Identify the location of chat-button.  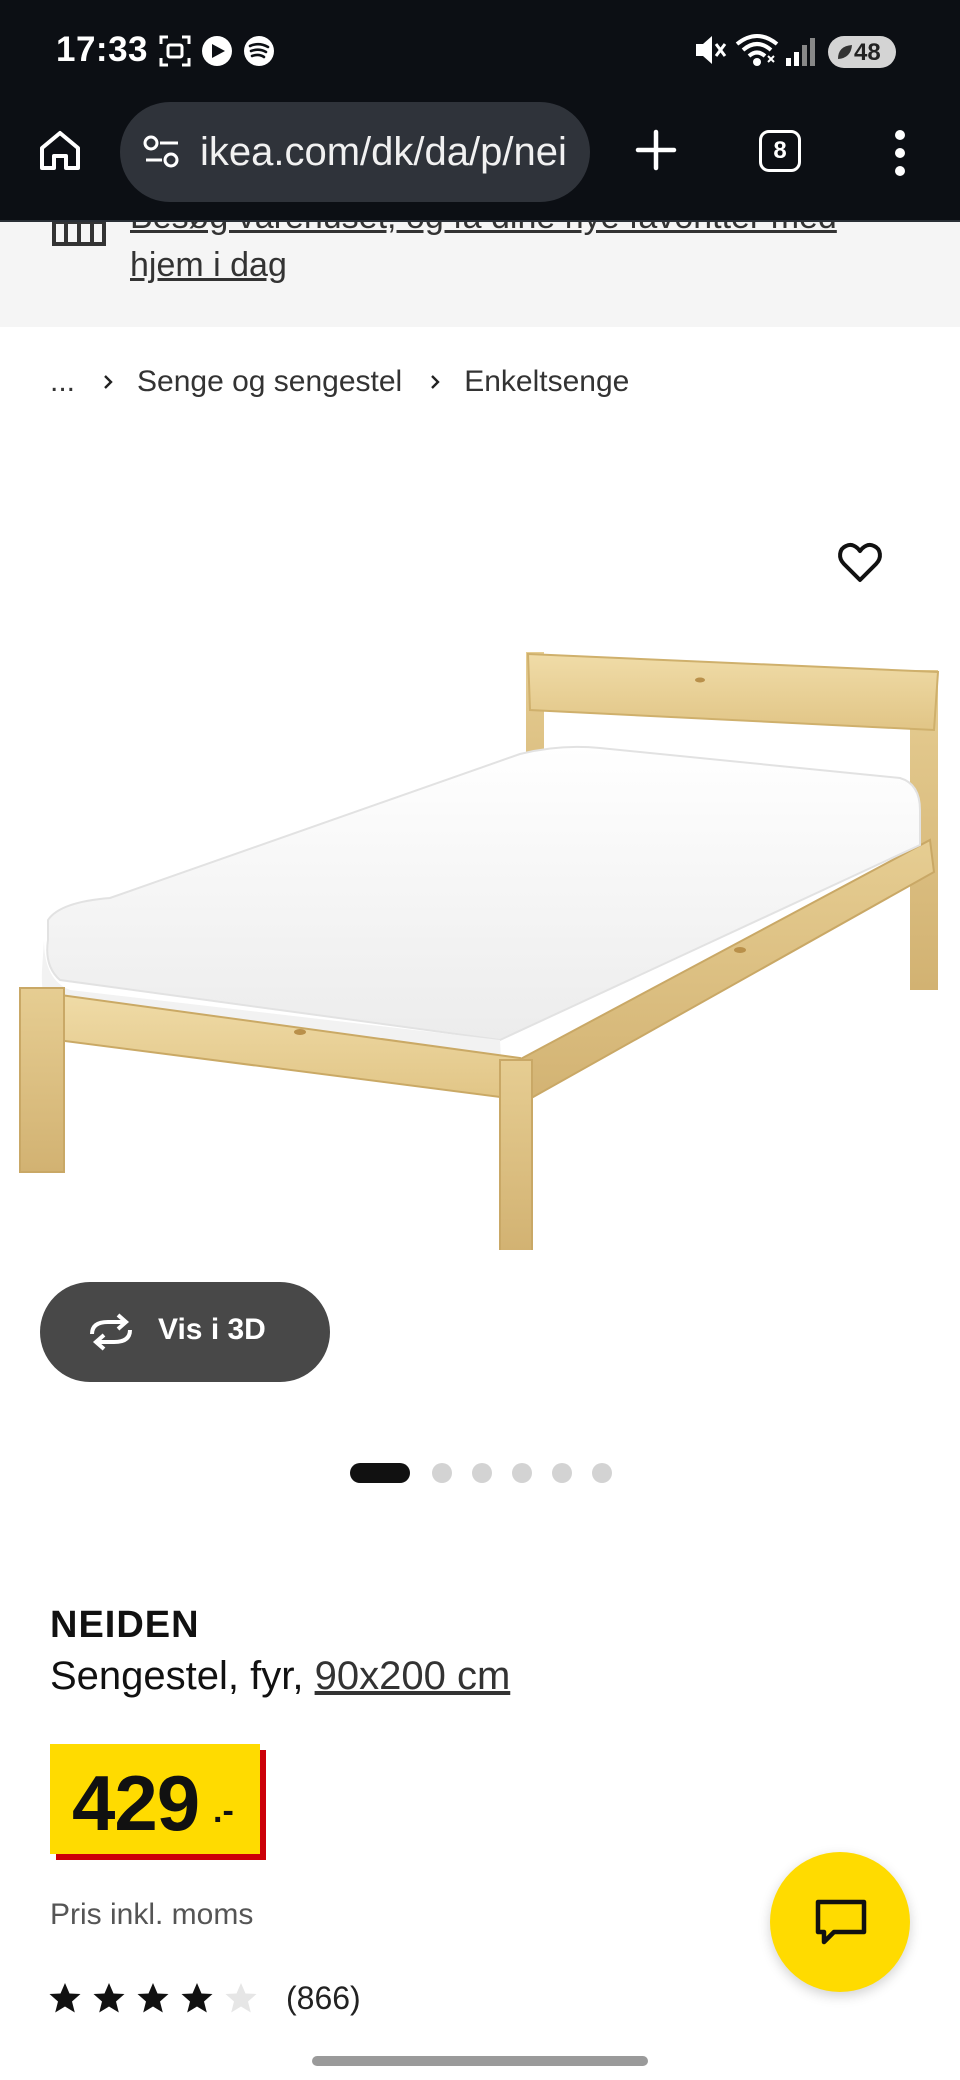
(840, 1922).